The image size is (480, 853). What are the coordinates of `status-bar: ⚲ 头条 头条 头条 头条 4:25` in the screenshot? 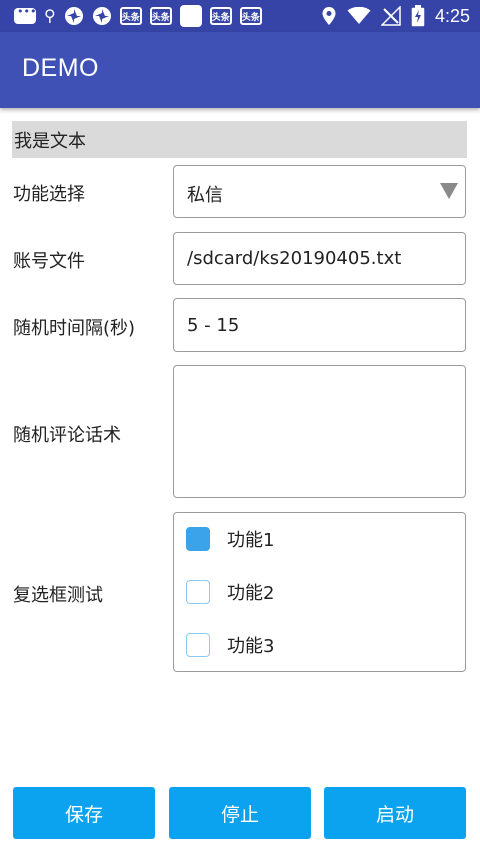 It's located at (240, 16).